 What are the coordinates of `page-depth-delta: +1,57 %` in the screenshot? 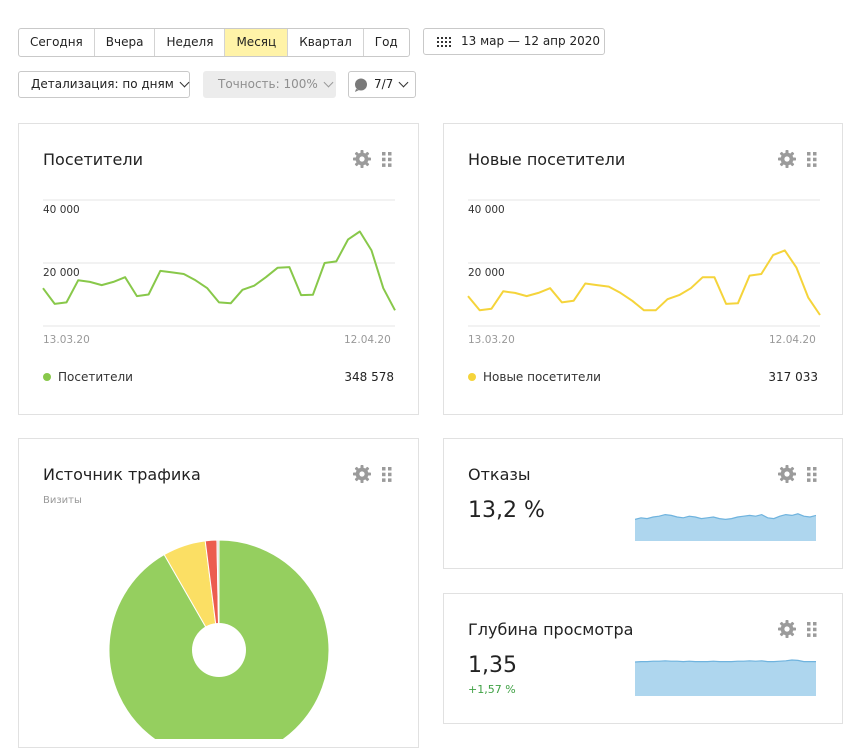 It's located at (492, 689).